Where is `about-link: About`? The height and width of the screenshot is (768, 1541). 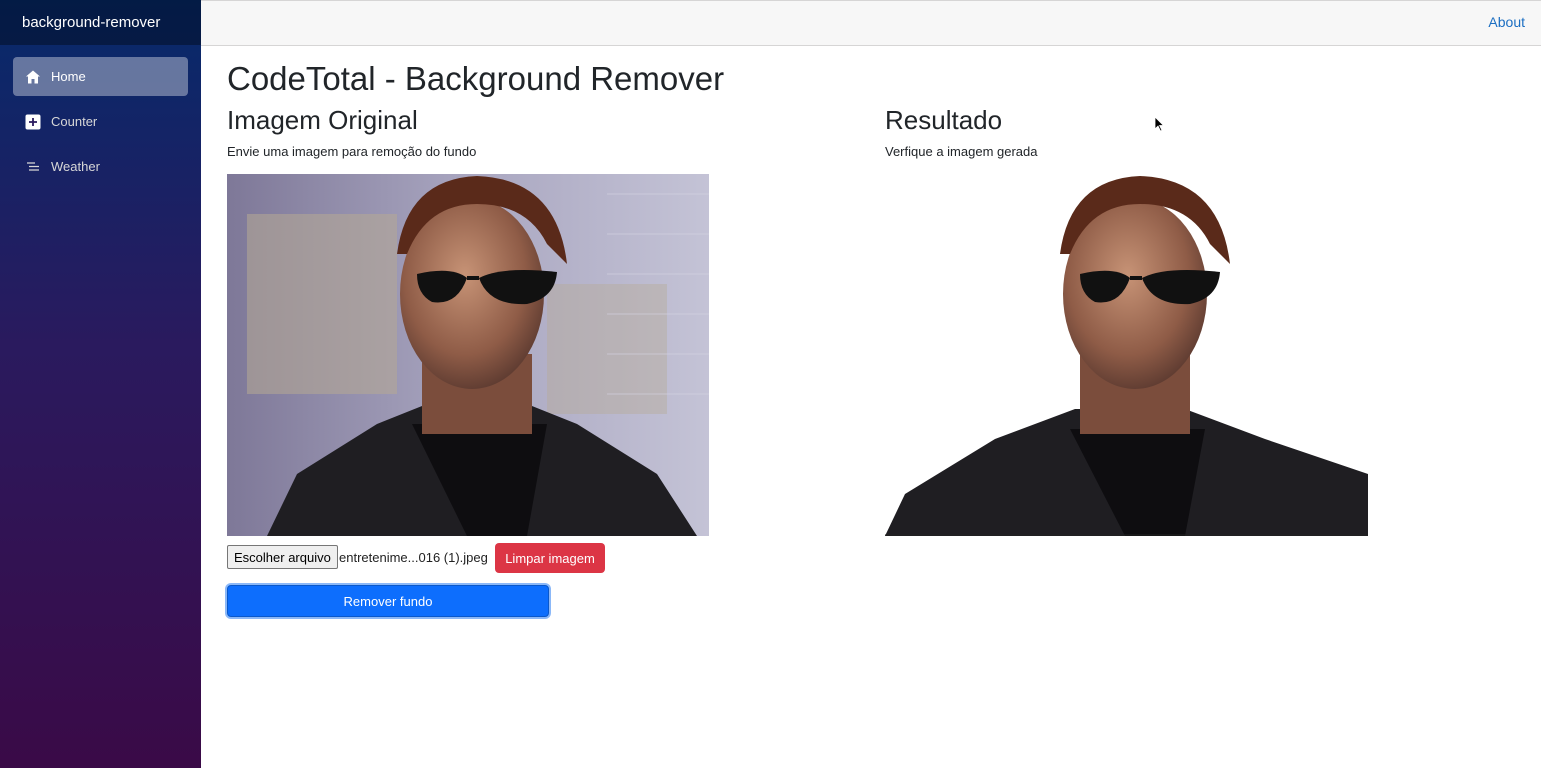 about-link: About is located at coordinates (1506, 22).